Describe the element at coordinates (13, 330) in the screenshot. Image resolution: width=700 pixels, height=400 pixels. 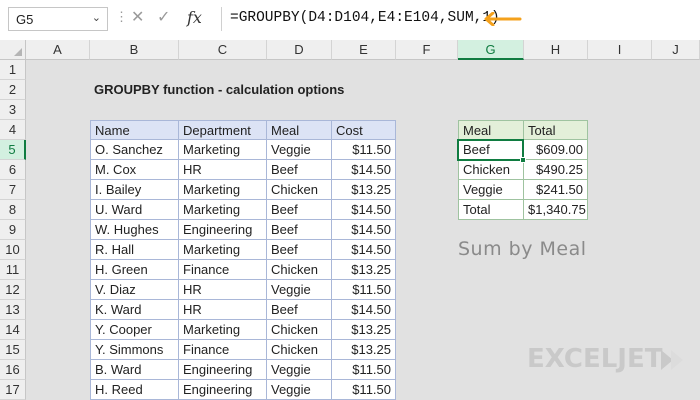
I see `row-header-14: 14` at that location.